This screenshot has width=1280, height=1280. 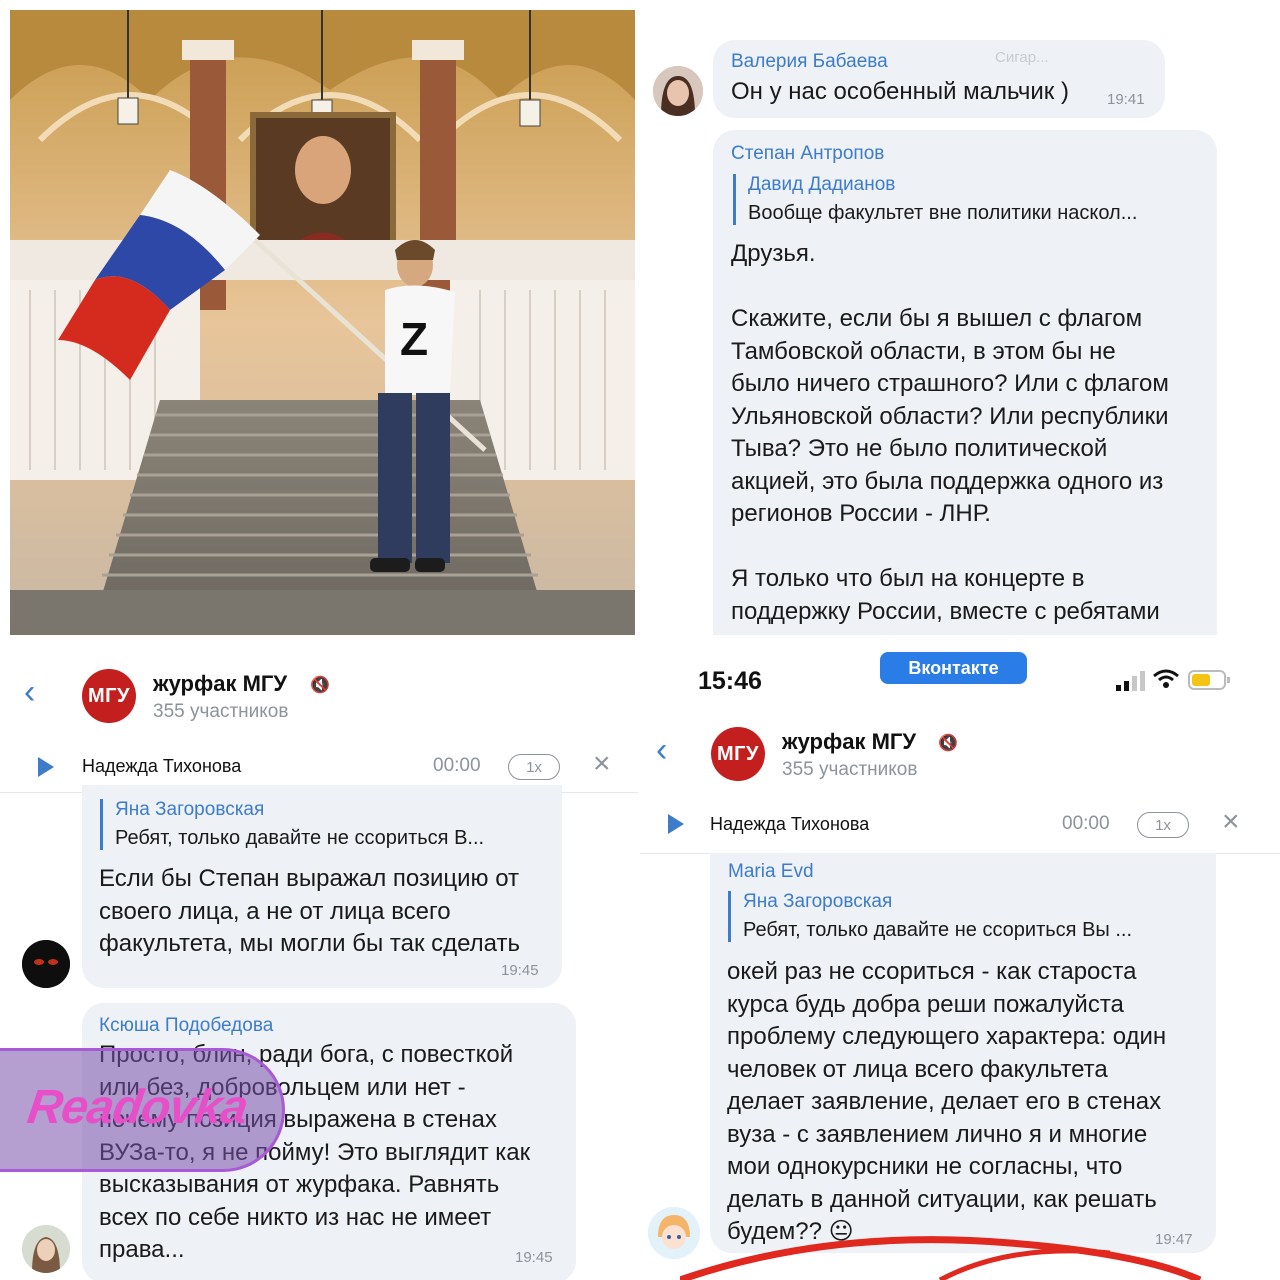 What do you see at coordinates (295, 1217) in the screenshot?
I see `message-line: всех по себе никто из нас не имеет` at bounding box center [295, 1217].